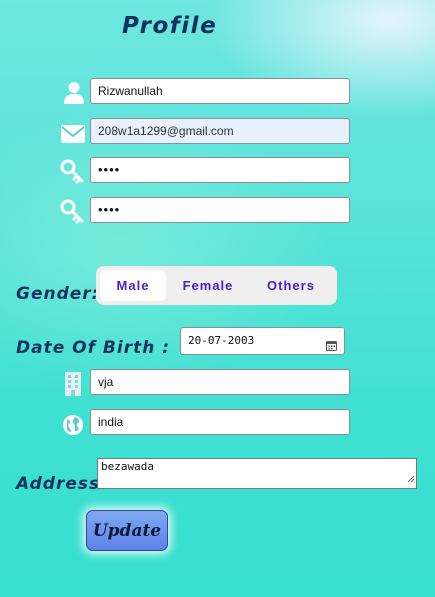 The height and width of the screenshot is (597, 435). Describe the element at coordinates (58, 484) in the screenshot. I see `address-label: Address` at that location.